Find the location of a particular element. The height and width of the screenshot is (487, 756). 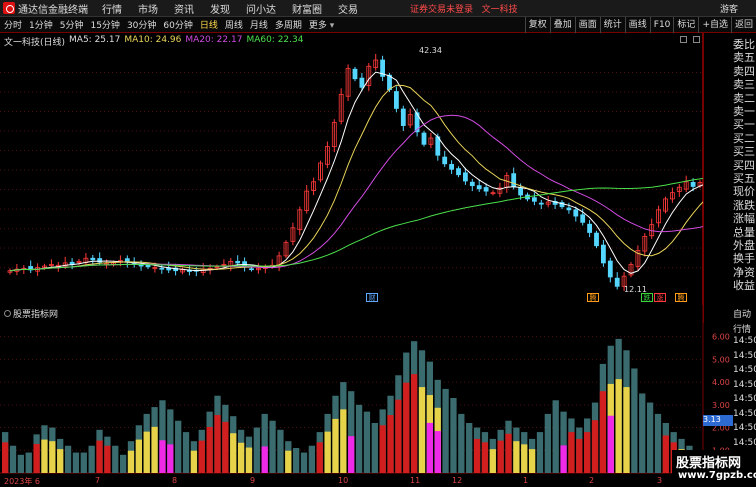

event-tag-fall: 跌 is located at coordinates (647, 297).